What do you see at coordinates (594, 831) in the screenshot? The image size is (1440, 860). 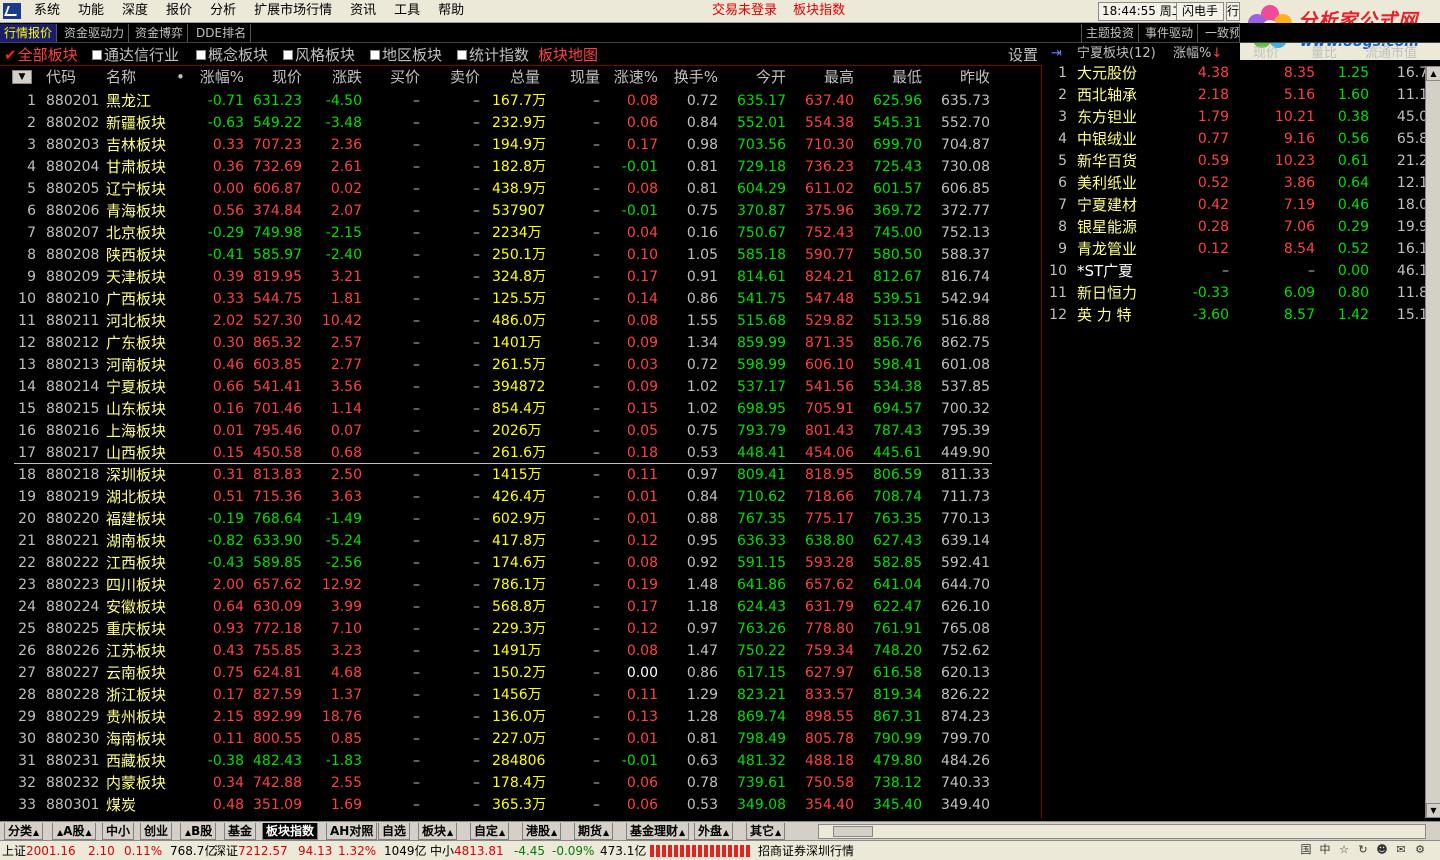 I see `market-tab-12: 期货▲` at bounding box center [594, 831].